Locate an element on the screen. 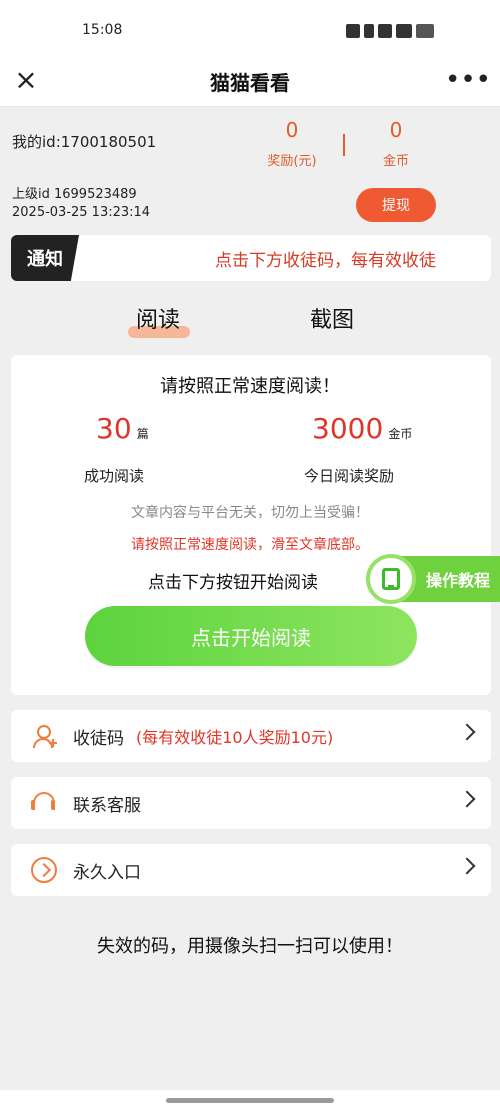 The height and width of the screenshot is (1111, 500). more-options-icon: ••• is located at coordinates (468, 80).